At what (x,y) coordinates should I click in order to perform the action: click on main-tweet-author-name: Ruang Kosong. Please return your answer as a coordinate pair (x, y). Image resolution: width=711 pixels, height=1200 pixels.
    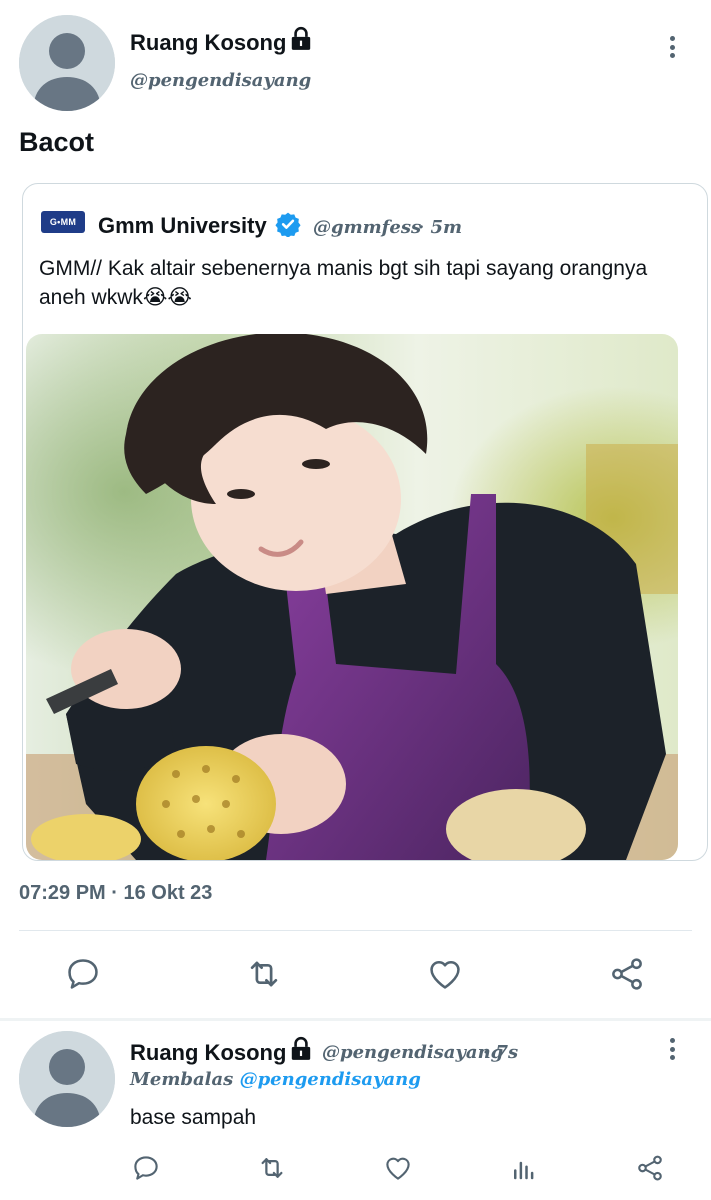
    Looking at the image, I should click on (208, 43).